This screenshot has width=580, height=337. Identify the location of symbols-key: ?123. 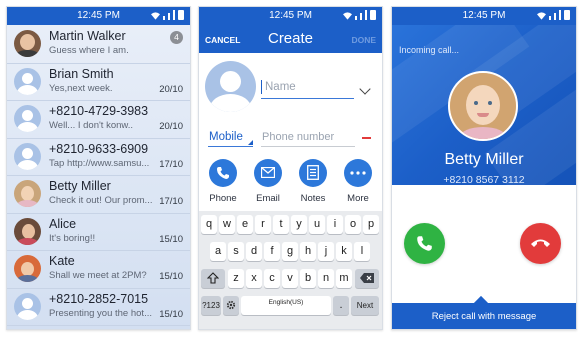
(211, 305).